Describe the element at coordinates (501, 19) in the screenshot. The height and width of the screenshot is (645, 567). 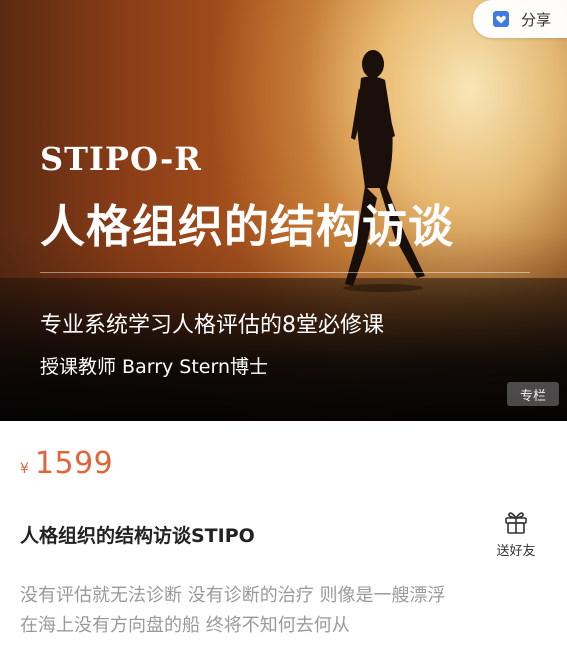
I see `bookmark-heart-icon` at that location.